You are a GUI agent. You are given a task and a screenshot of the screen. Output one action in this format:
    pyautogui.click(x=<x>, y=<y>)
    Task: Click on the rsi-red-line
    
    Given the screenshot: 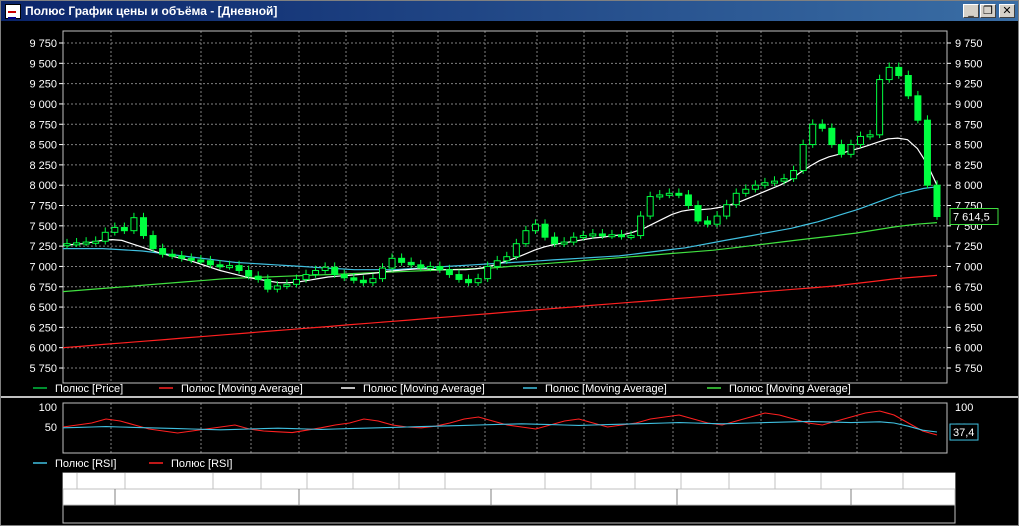 What is the action you would take?
    pyautogui.click(x=500, y=423)
    